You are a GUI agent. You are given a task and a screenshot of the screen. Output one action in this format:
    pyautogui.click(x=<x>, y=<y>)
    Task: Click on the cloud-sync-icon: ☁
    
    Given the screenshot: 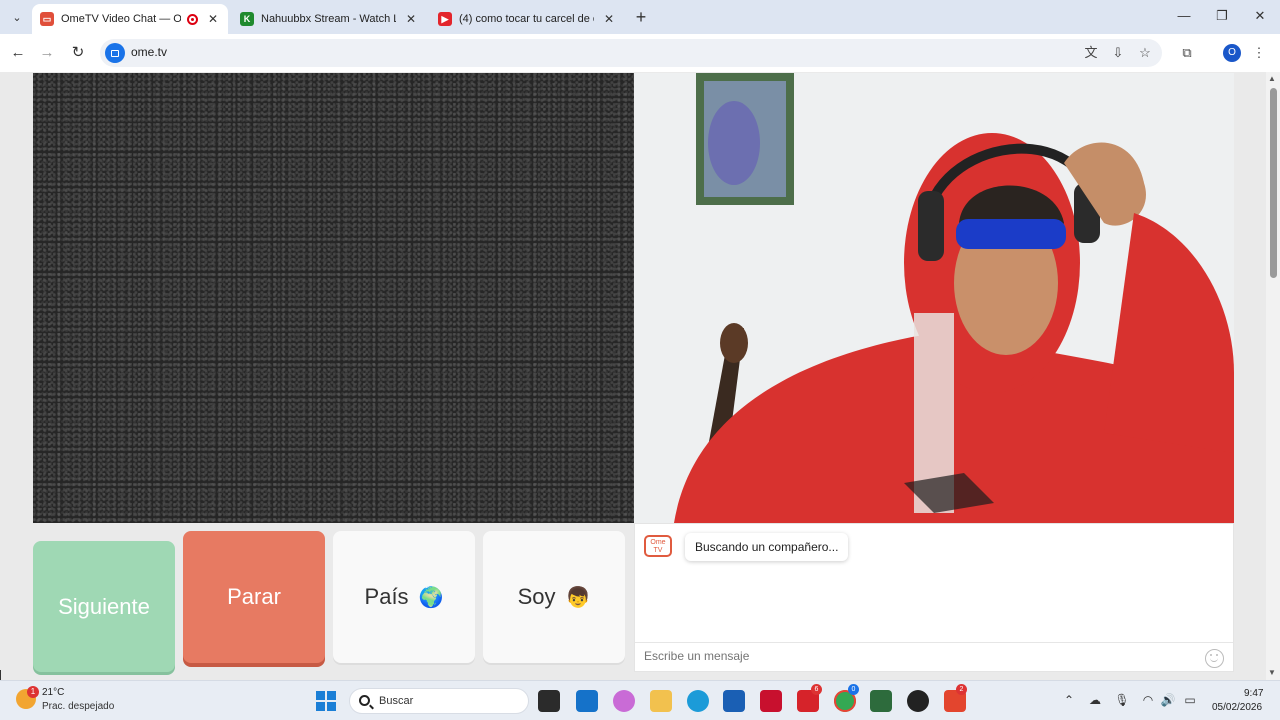 What is the action you would take?
    pyautogui.click(x=1095, y=700)
    